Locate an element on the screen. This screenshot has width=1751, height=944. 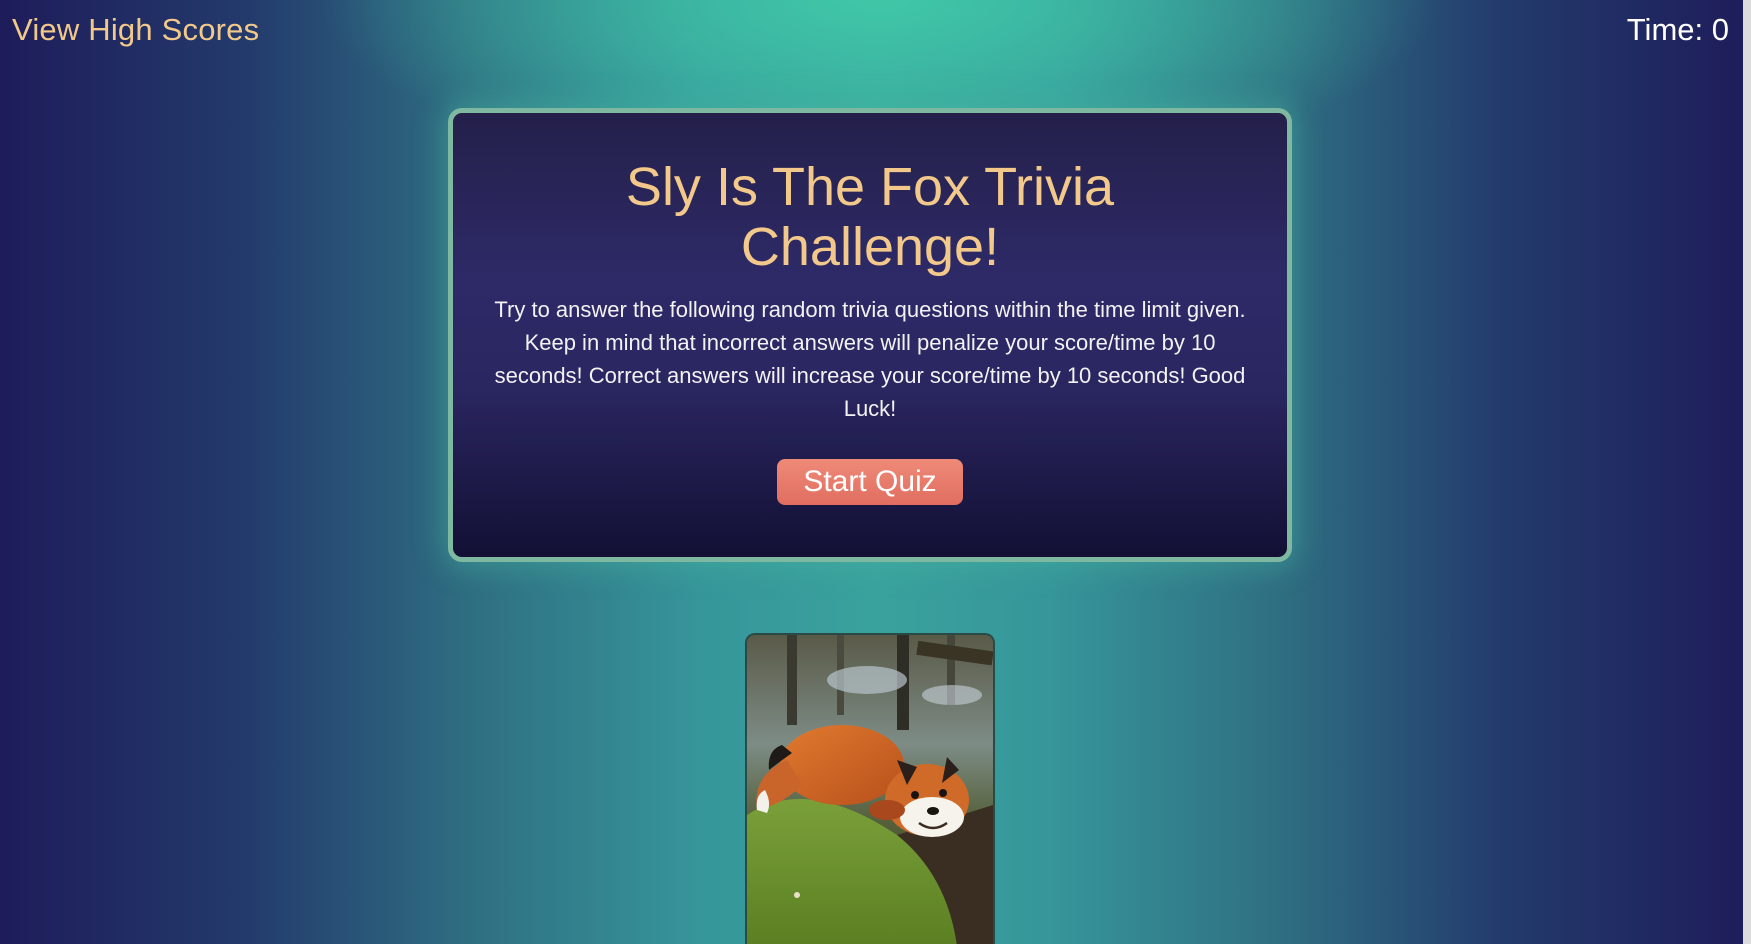
scrollbar-thumb is located at coordinates (1747, 472).